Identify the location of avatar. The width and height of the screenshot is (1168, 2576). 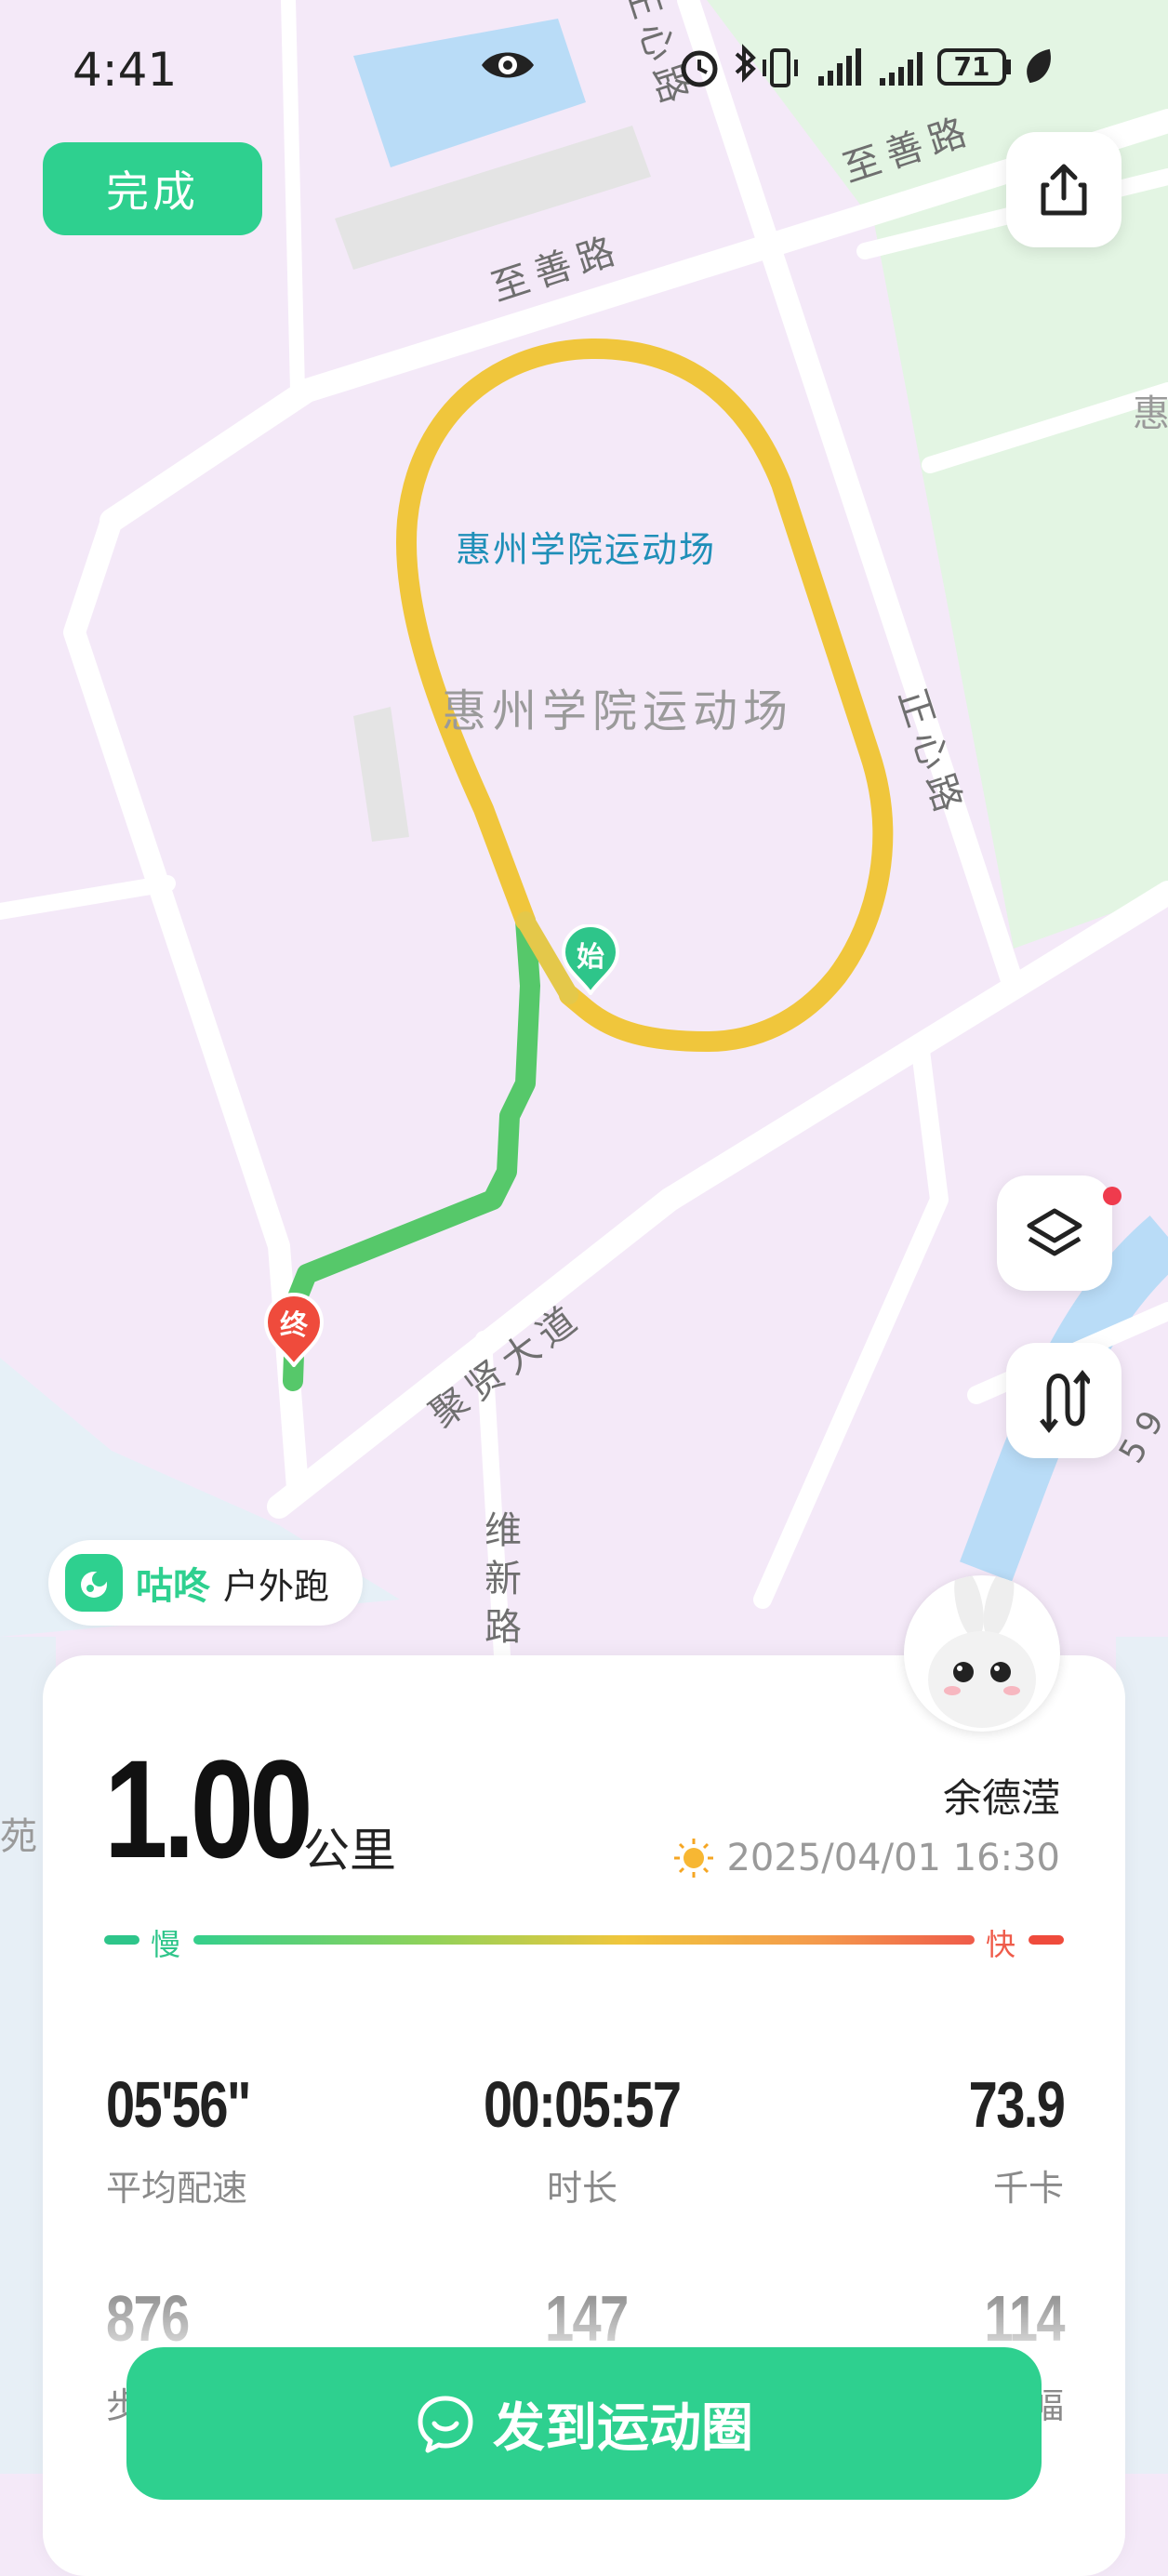
(982, 1653).